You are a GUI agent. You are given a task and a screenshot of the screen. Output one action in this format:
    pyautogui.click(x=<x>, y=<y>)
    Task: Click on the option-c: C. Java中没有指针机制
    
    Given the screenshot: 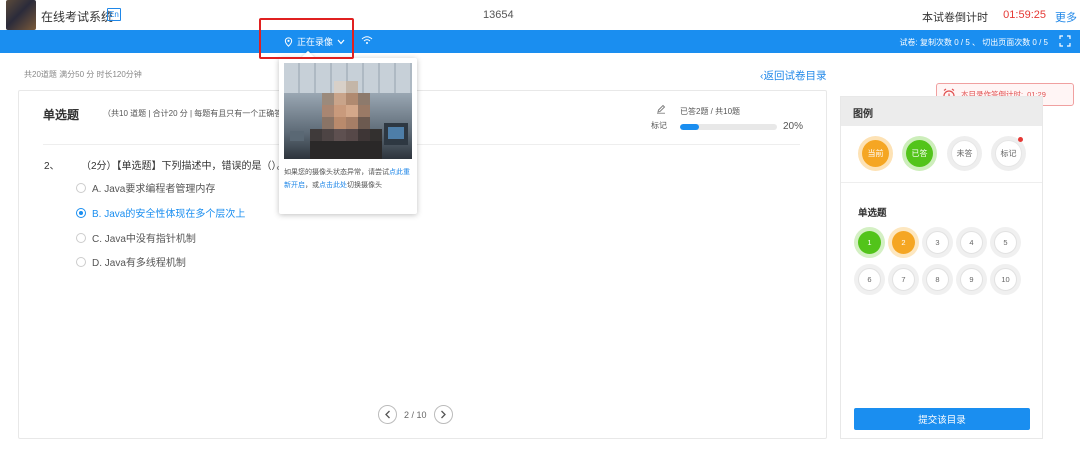 What is the action you would take?
    pyautogui.click(x=136, y=237)
    